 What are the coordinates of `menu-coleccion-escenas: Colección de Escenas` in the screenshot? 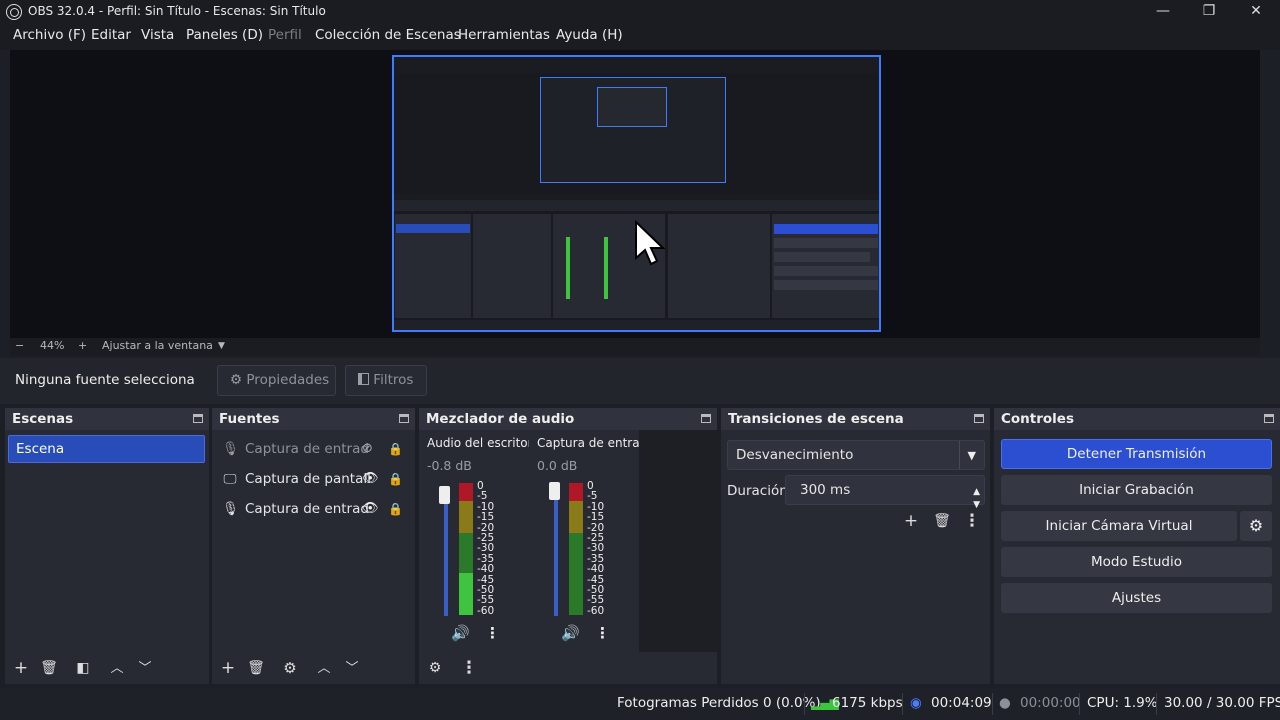 It's located at (388, 35).